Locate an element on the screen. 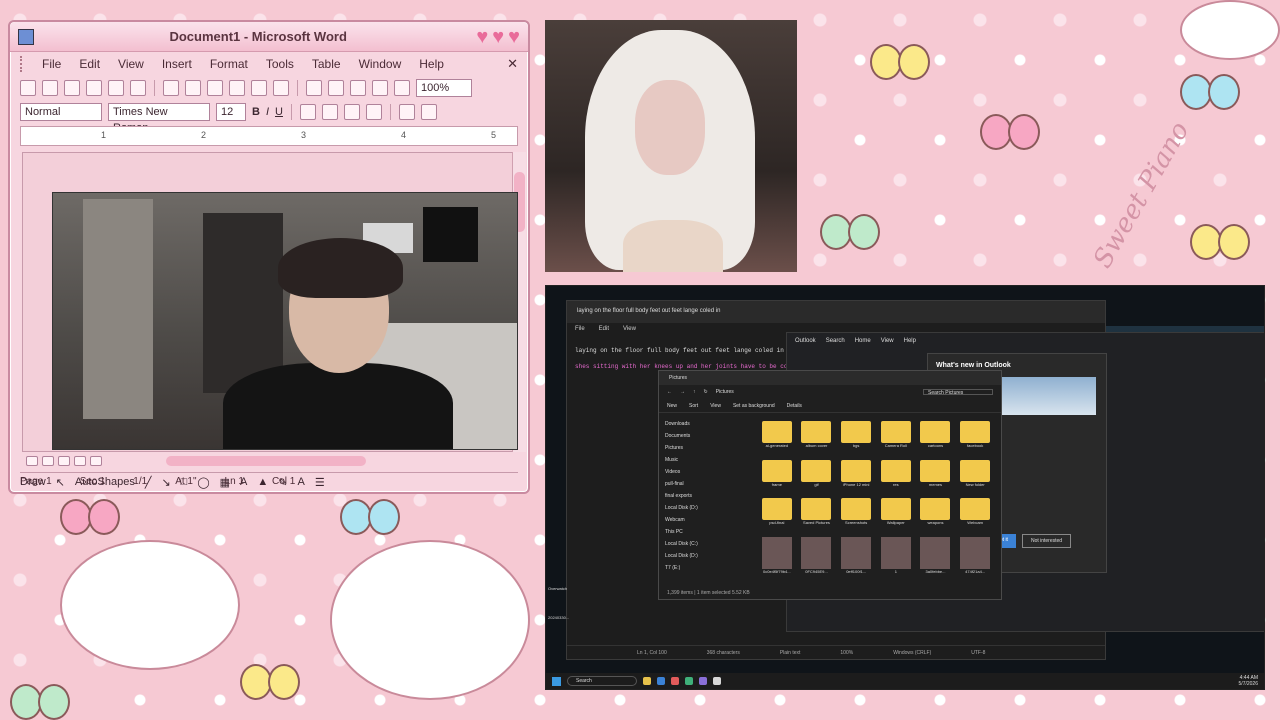 The image size is (1280, 720). folder-item: memes is located at coordinates (936, 477).